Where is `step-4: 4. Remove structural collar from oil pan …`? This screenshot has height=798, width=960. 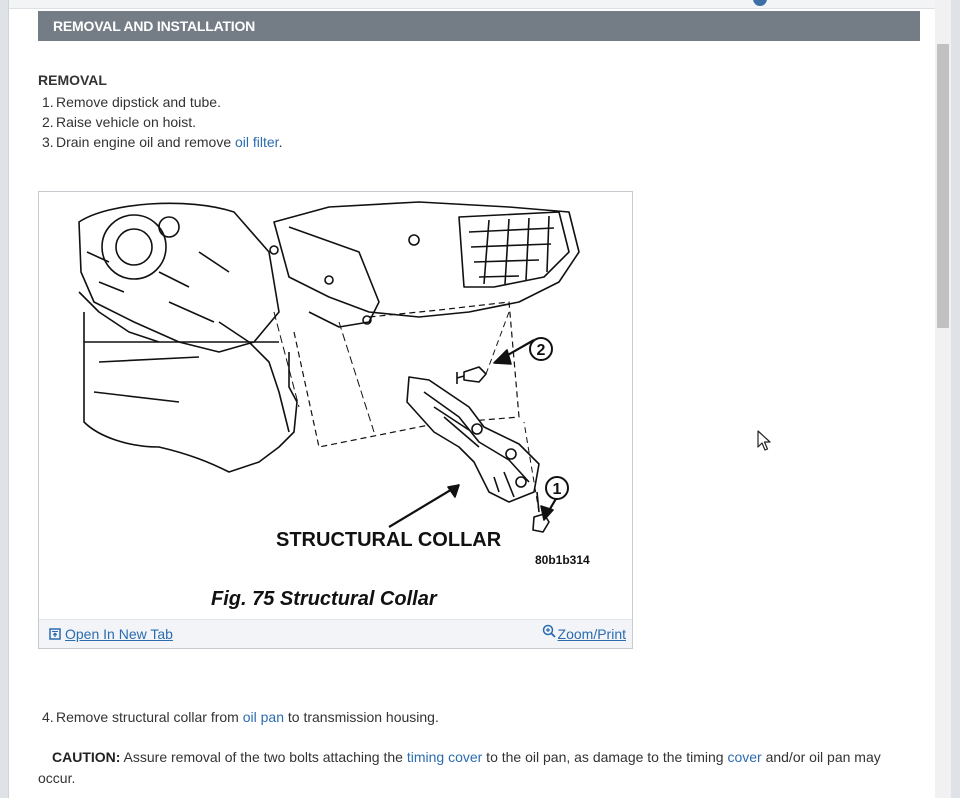
step-4: 4. Remove structural collar from oil pan … is located at coordinates (240, 717).